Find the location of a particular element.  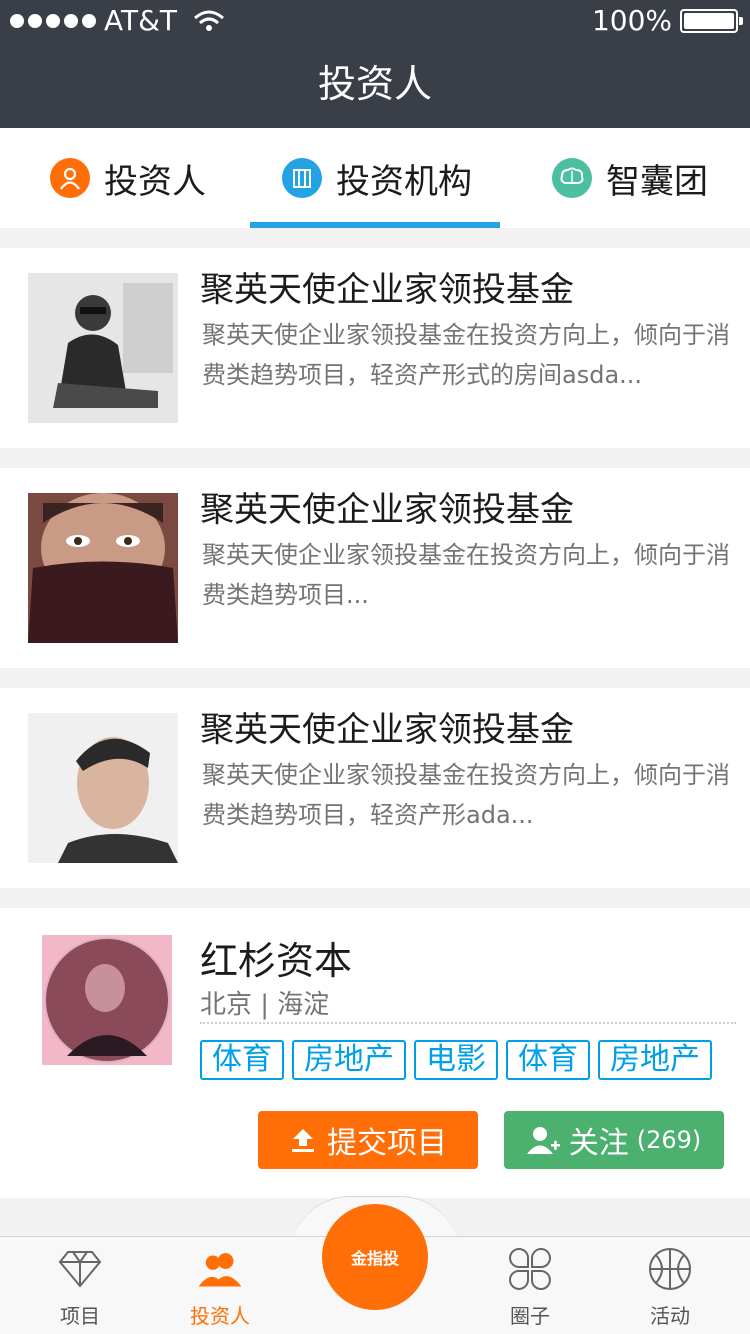

people-icon is located at coordinates (220, 1269).